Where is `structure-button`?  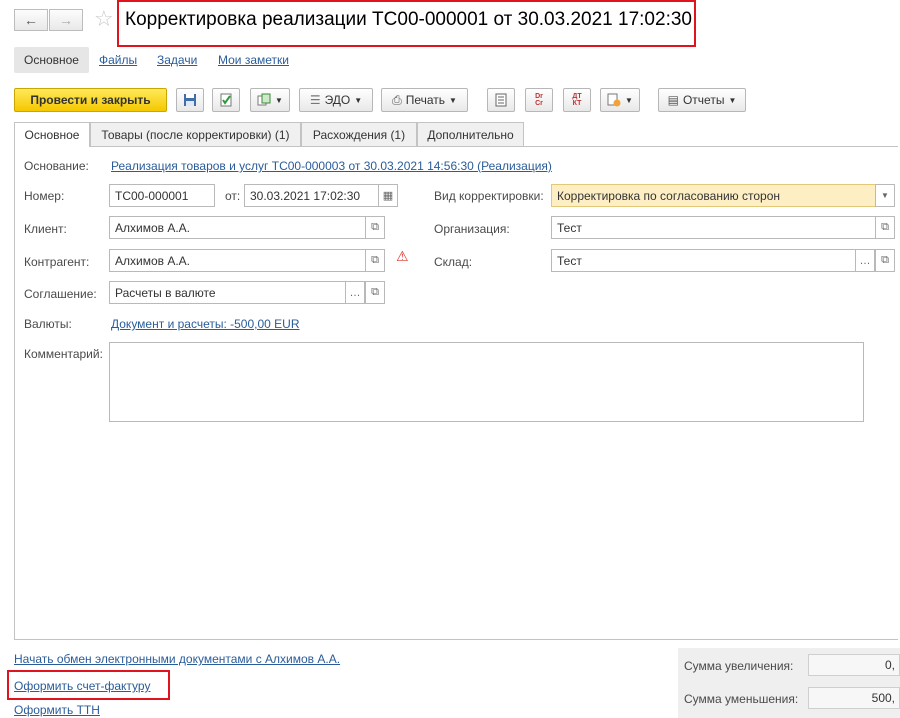 structure-button is located at coordinates (501, 100).